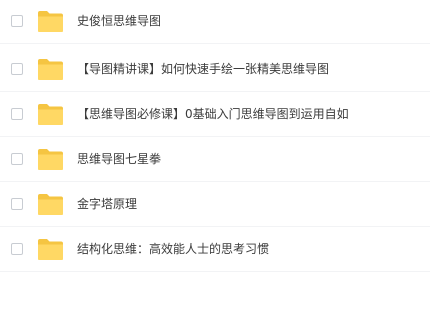  I want to click on file-row: 史俊恒思维导图, so click(215, 22).